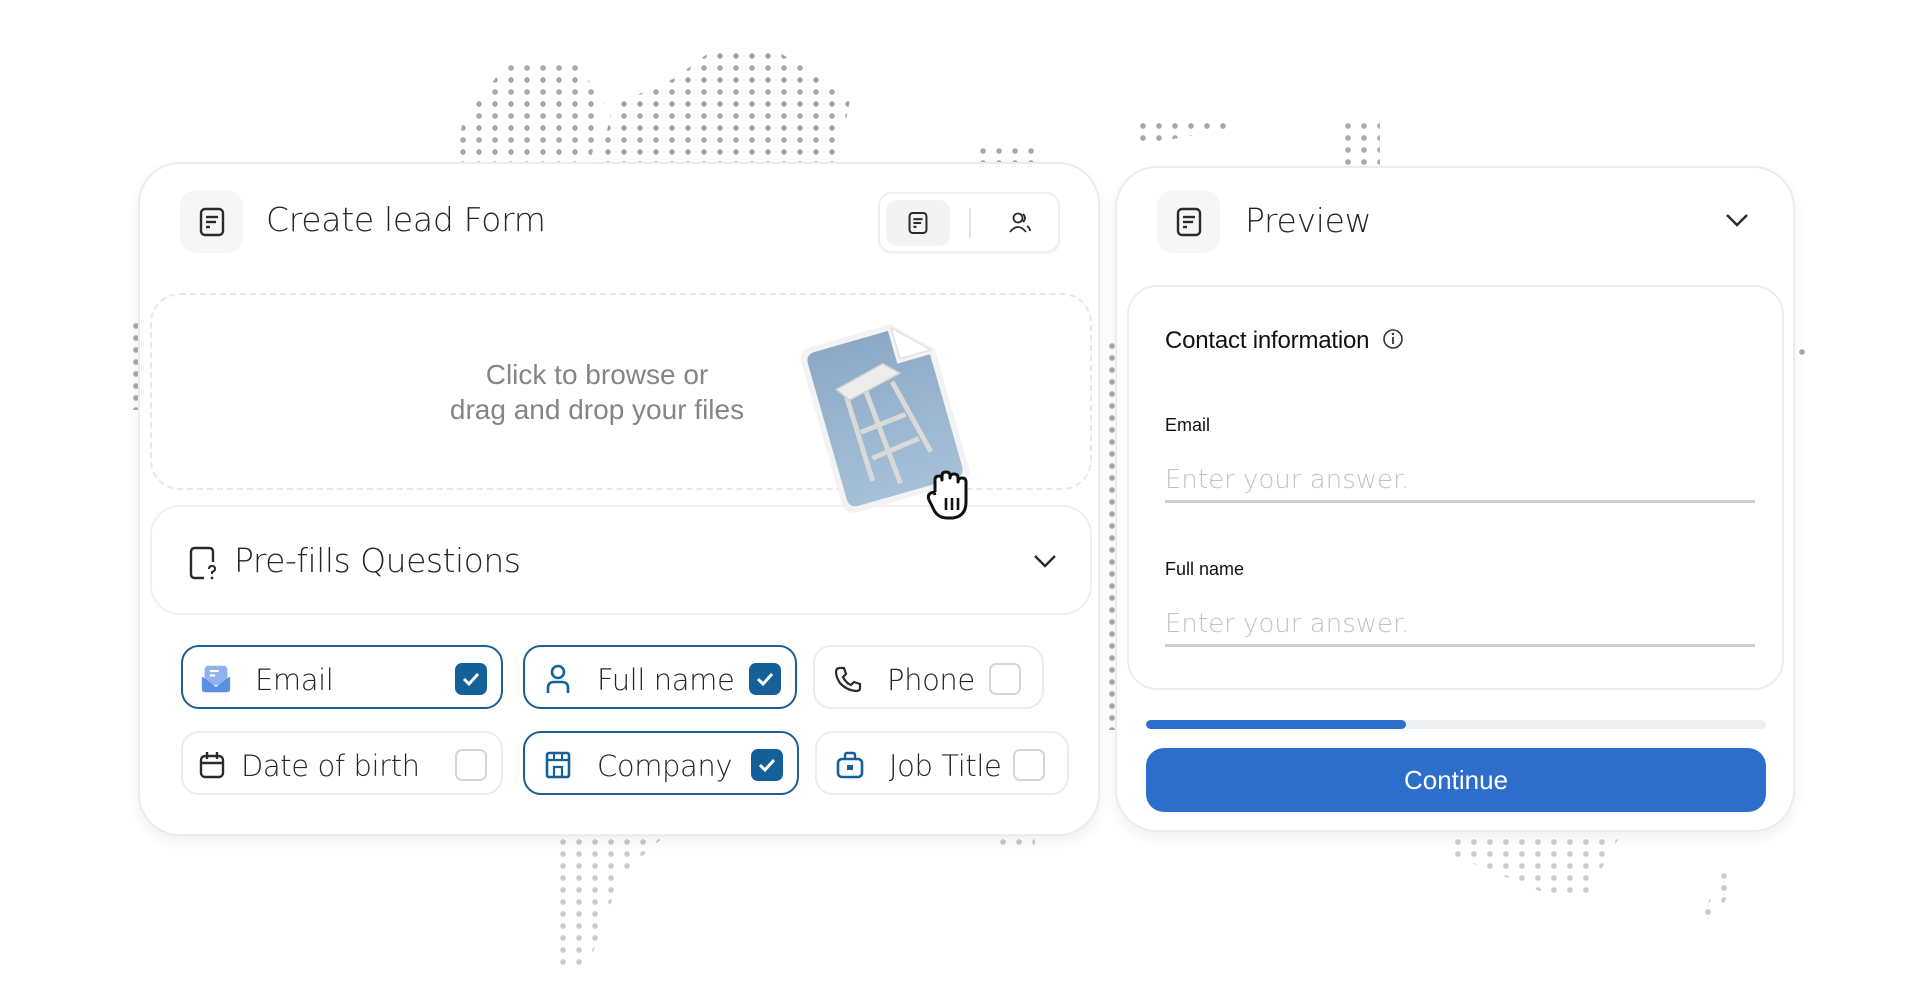  Describe the element at coordinates (212, 765) in the screenshot. I see `calendar-icon` at that location.